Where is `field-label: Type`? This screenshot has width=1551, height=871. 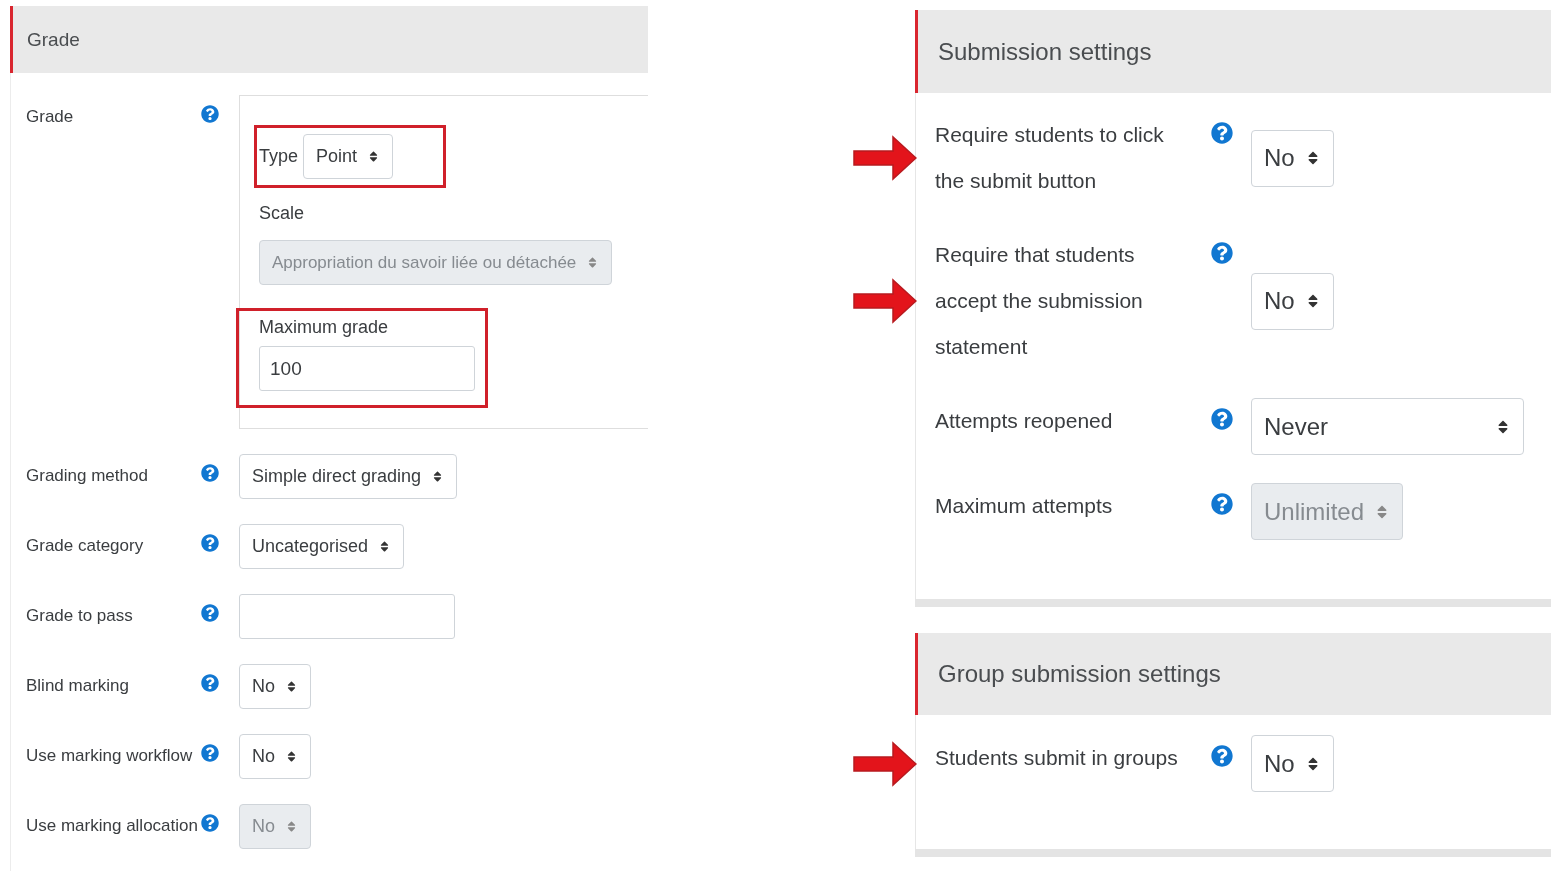 field-label: Type is located at coordinates (279, 156).